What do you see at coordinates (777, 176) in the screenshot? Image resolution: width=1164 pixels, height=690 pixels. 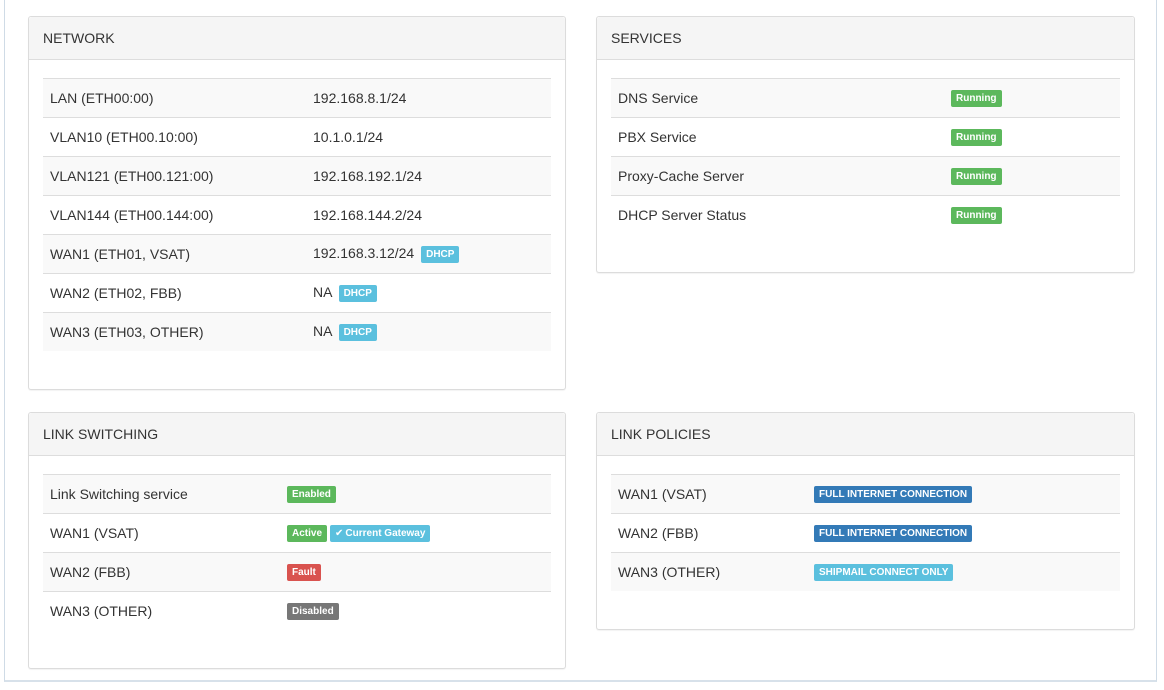 I see `service-name: Proxy-Cache Server` at bounding box center [777, 176].